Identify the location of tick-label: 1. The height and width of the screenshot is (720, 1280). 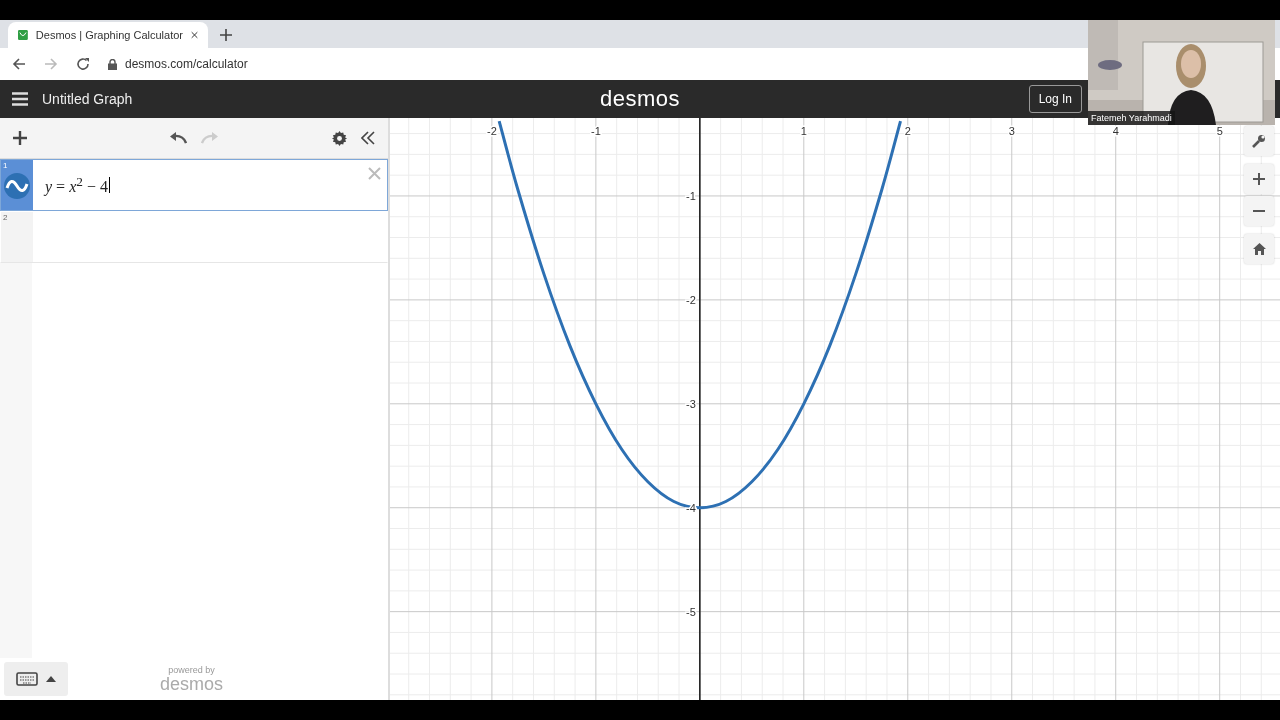
(803, 131).